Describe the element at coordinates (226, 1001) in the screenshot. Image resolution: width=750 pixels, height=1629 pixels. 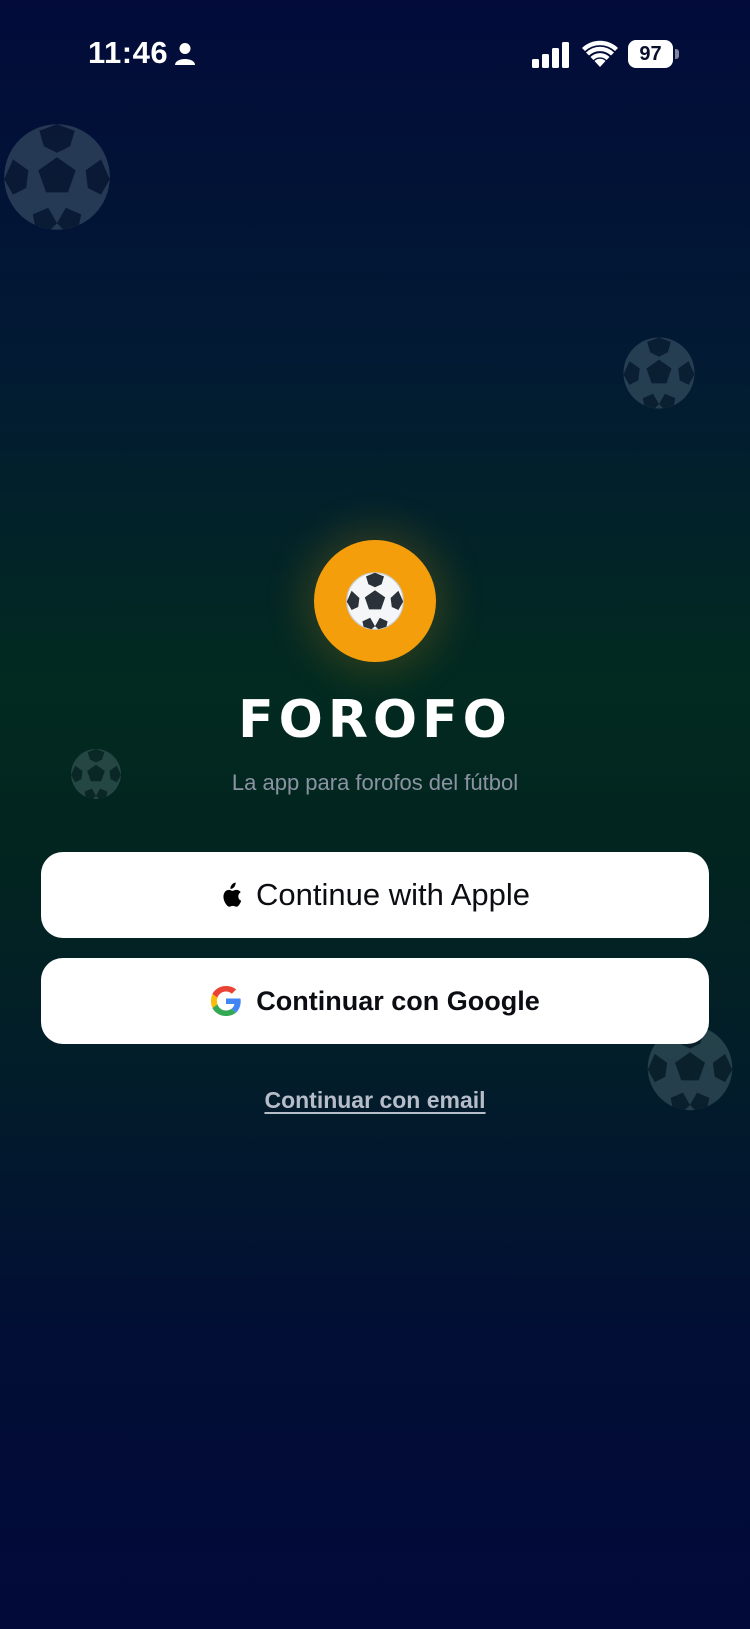
I see `google-icon` at that location.